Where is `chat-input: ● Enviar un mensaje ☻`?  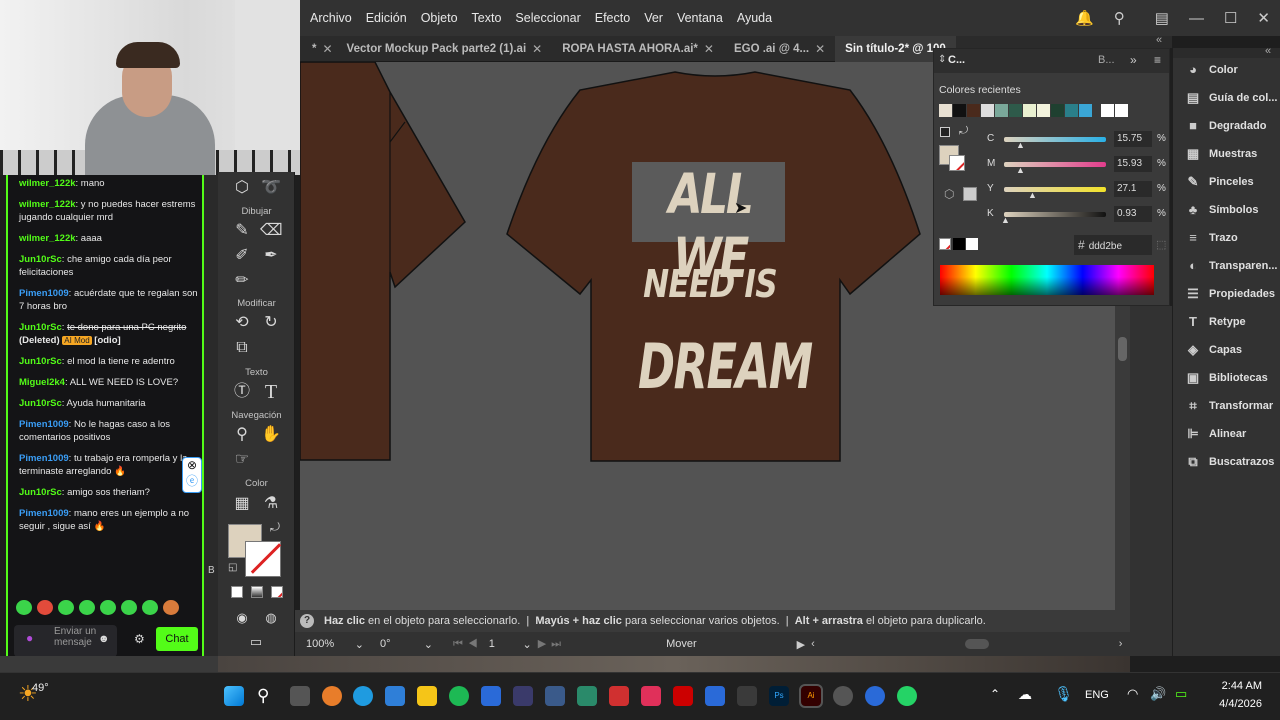
chat-input: ● Enviar un mensaje ☻ is located at coordinates (65, 641).